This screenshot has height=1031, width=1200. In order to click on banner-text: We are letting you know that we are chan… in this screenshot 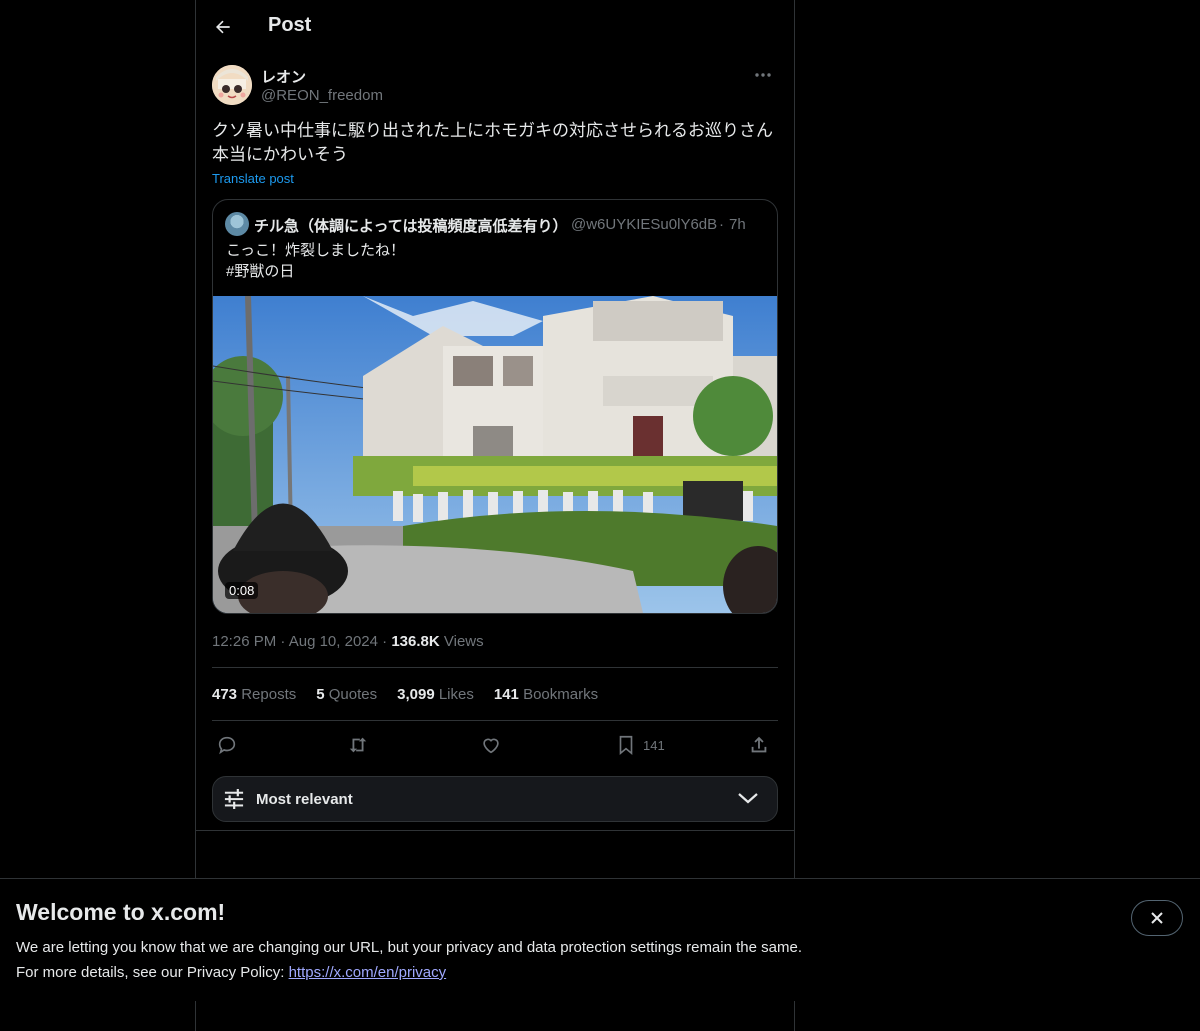, I will do `click(409, 960)`.